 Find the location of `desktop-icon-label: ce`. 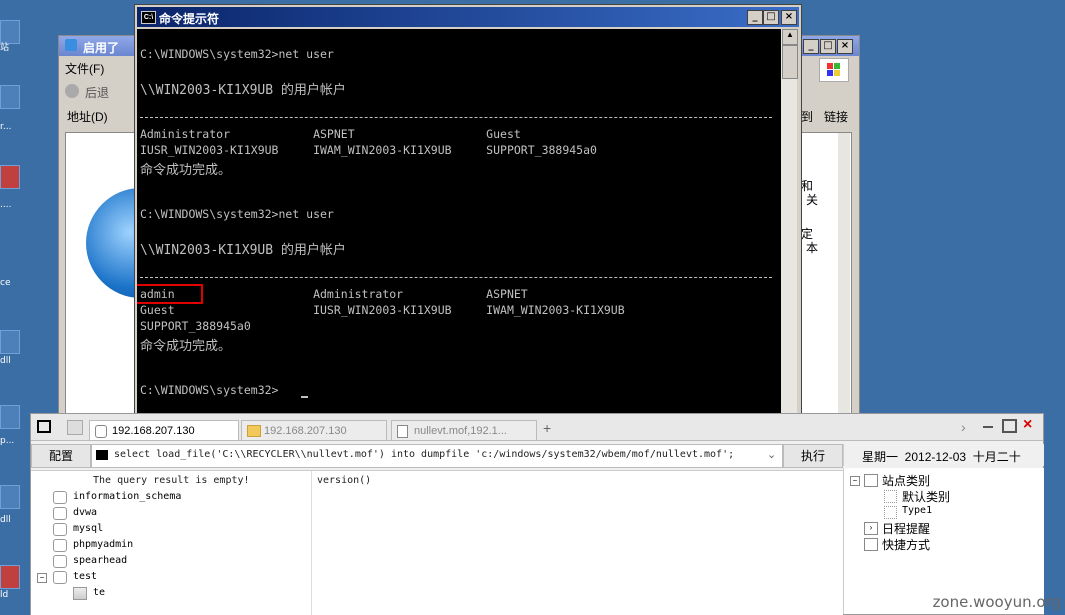

desktop-icon-label: ce is located at coordinates (5, 283).